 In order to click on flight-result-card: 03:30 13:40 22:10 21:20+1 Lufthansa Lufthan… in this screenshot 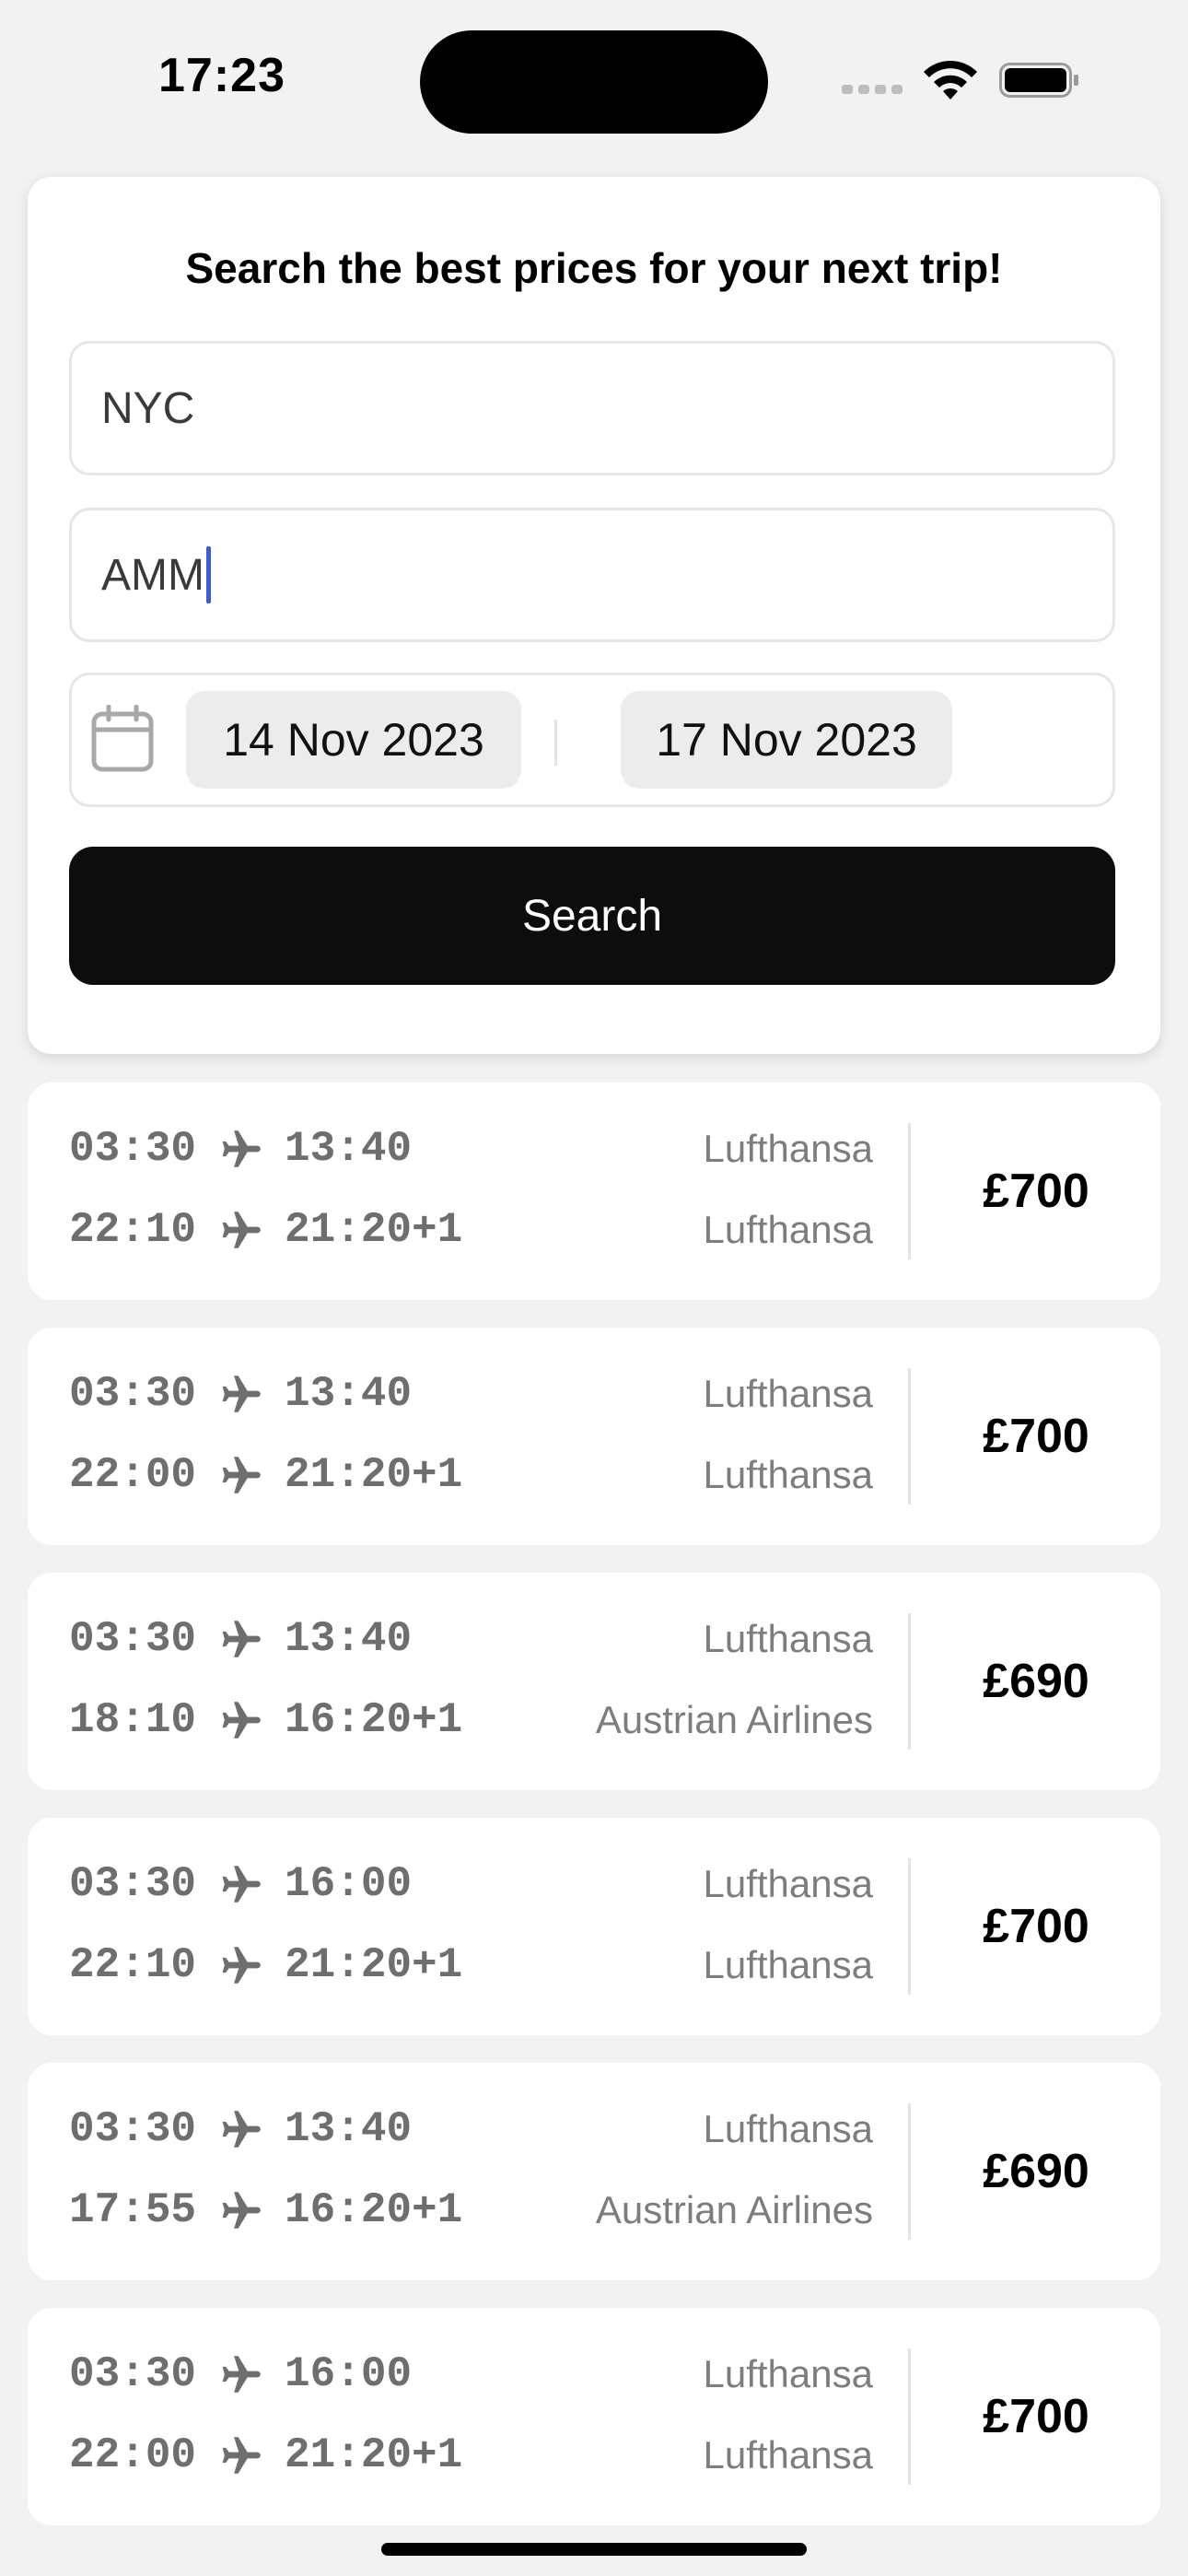, I will do `click(594, 1191)`.